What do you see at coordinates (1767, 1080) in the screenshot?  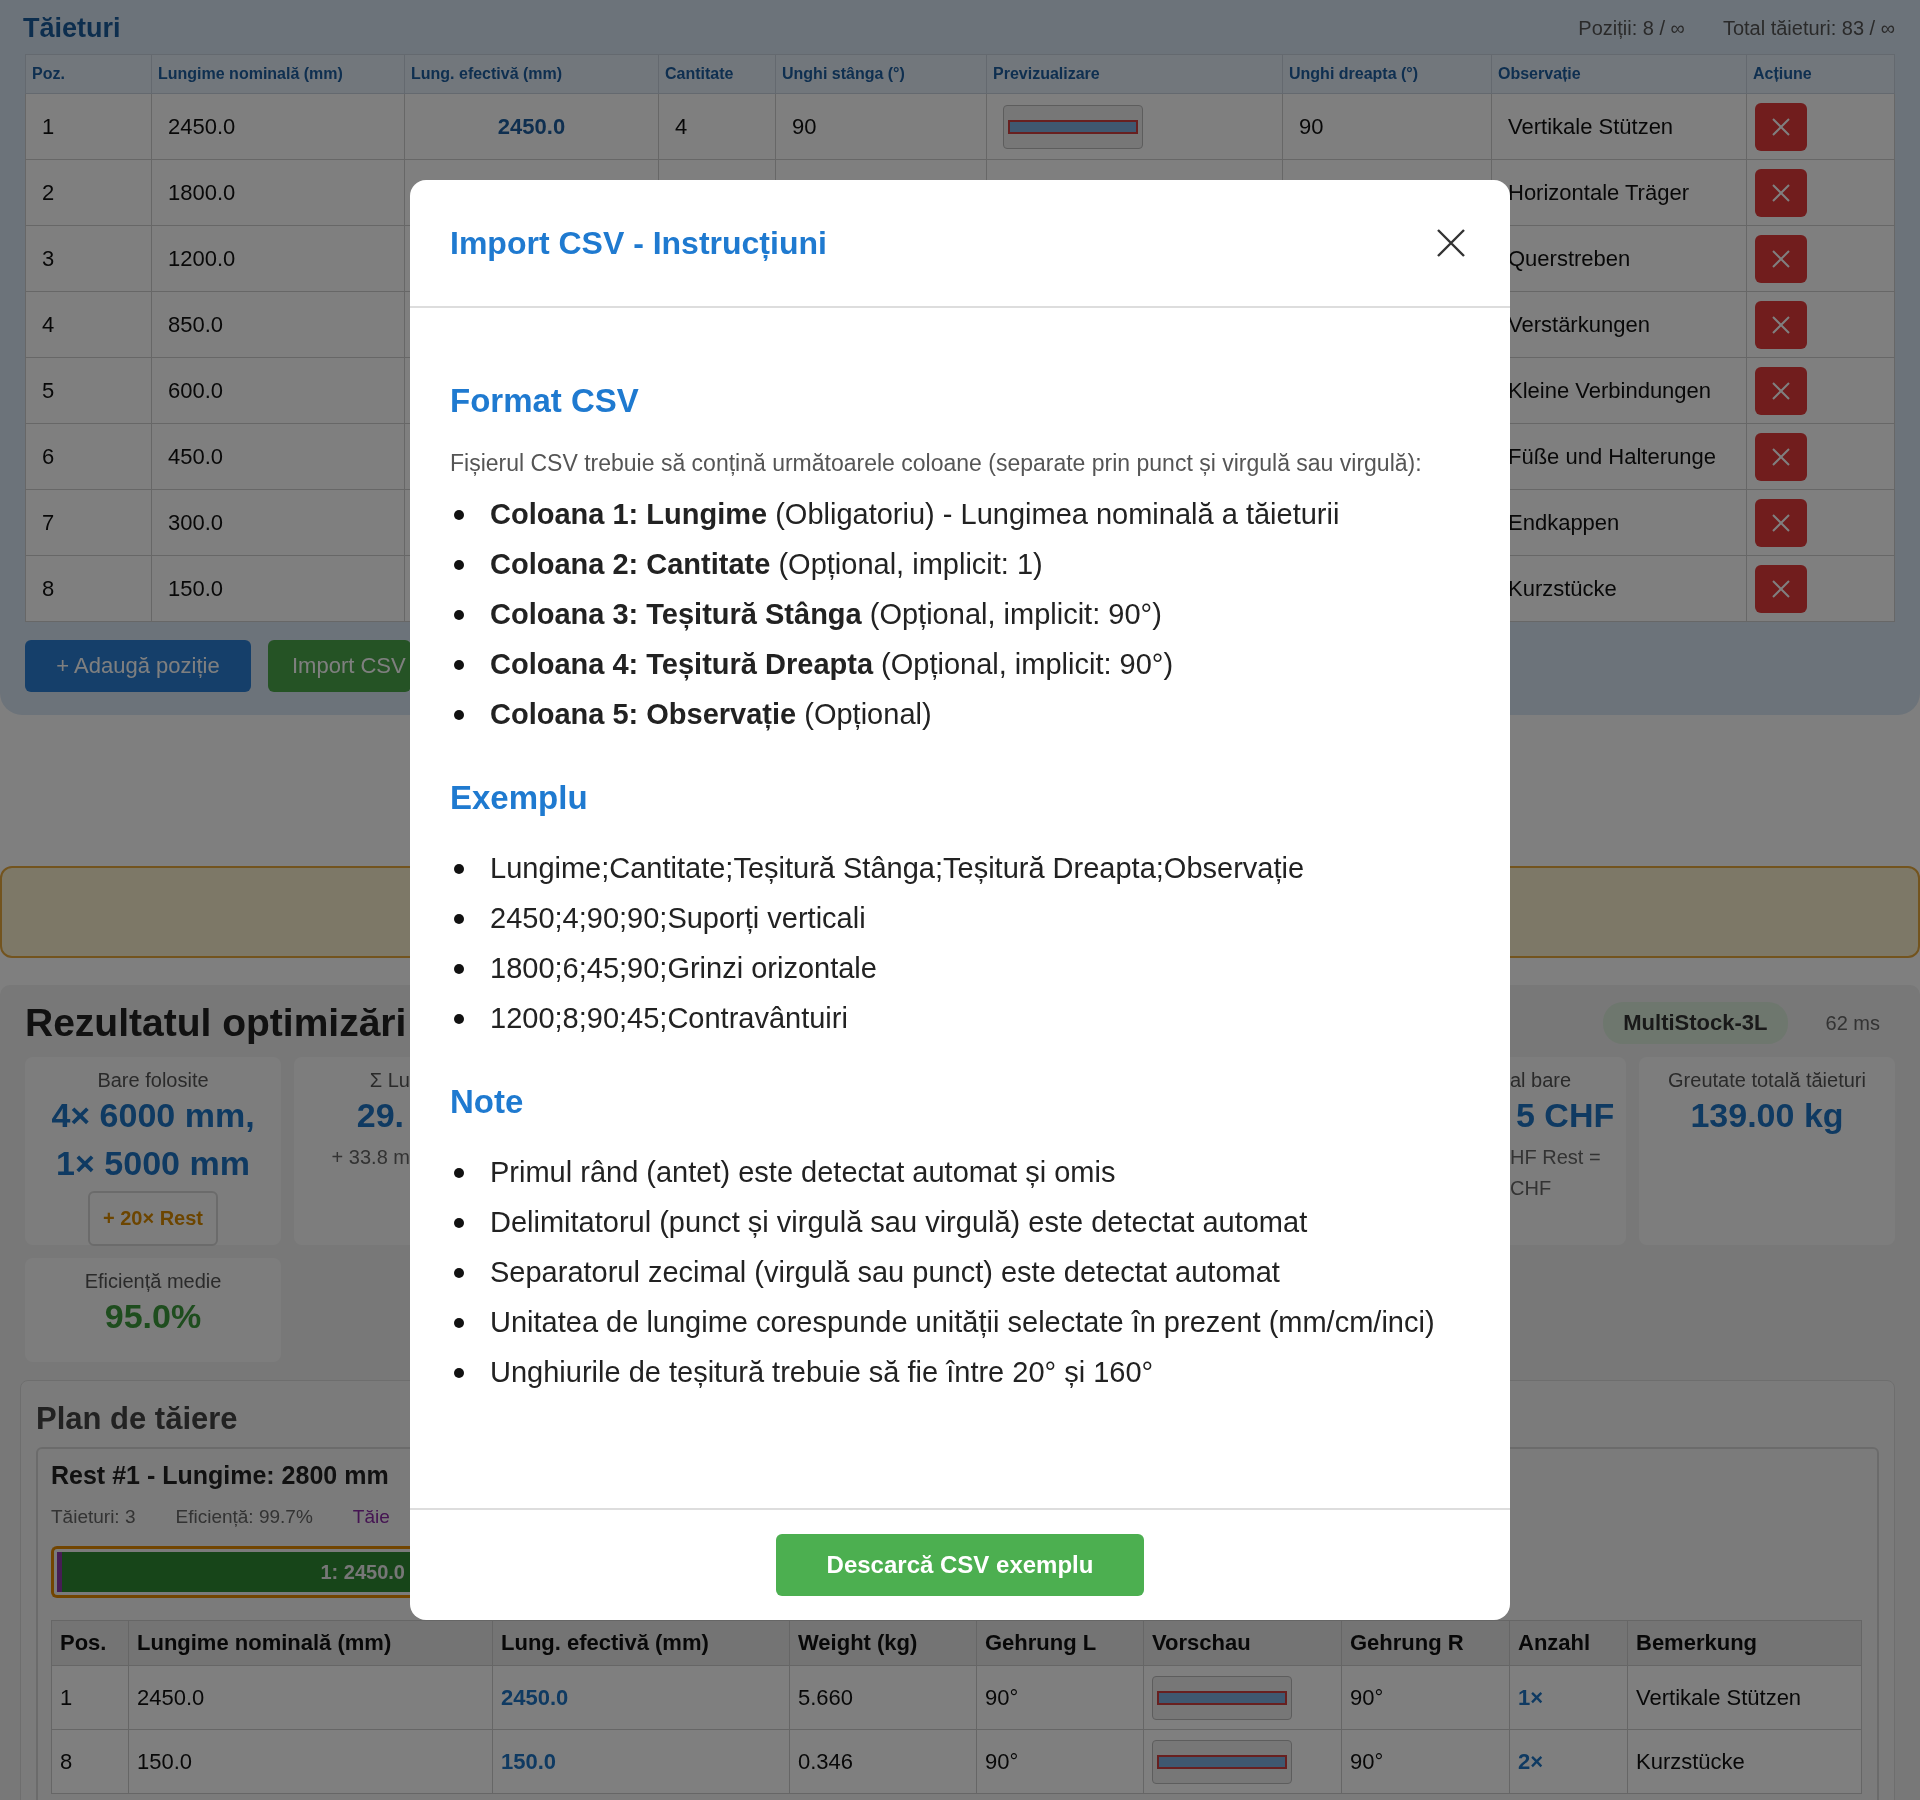 I see `stat-label: Greutate totală tăieturi` at bounding box center [1767, 1080].